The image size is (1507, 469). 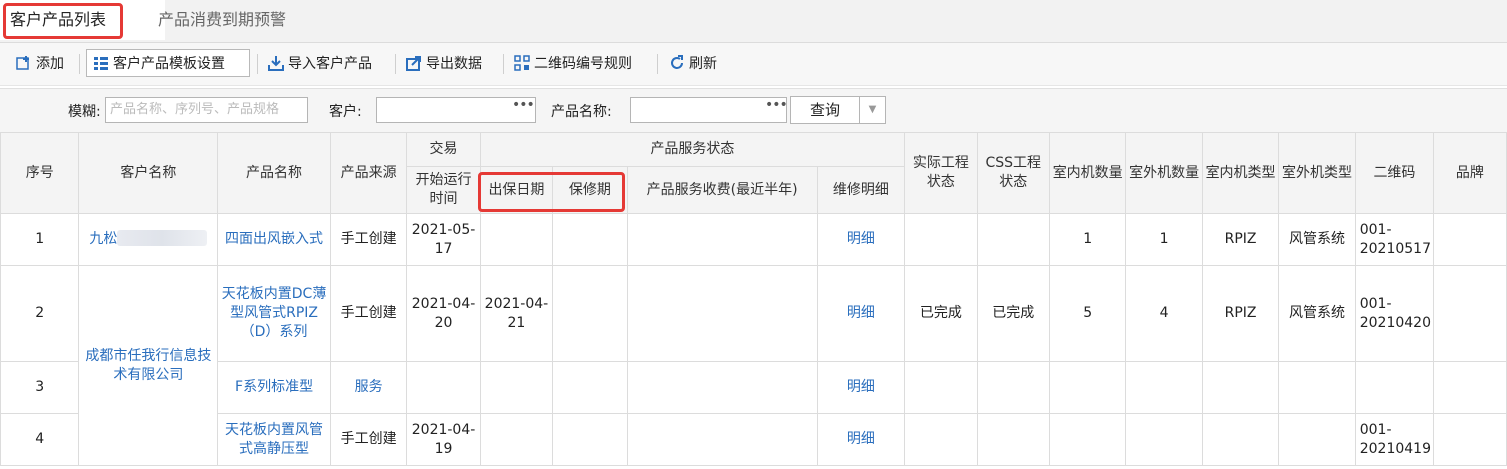 What do you see at coordinates (148, 173) in the screenshot?
I see `header-customer: 客户名称` at bounding box center [148, 173].